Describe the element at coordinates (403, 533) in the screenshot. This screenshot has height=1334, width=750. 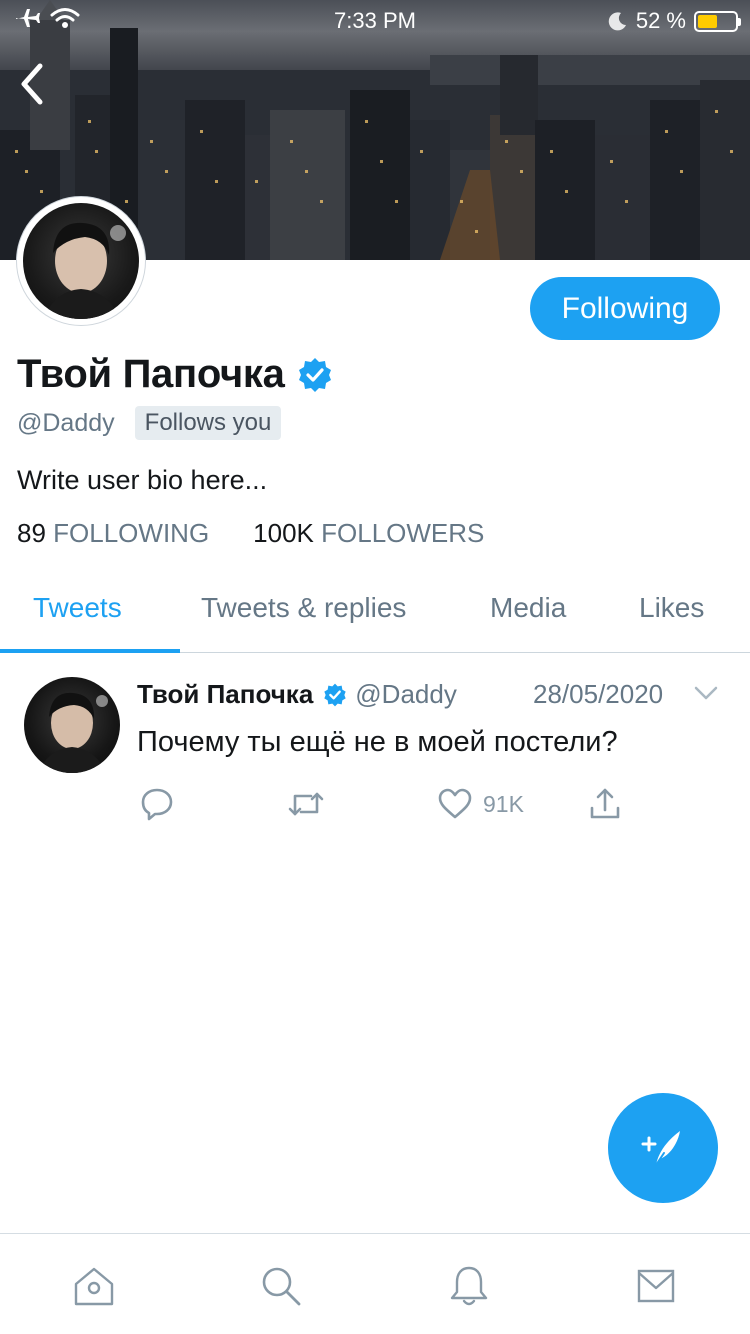
I see `followers-label: FOLLOWERS` at that location.